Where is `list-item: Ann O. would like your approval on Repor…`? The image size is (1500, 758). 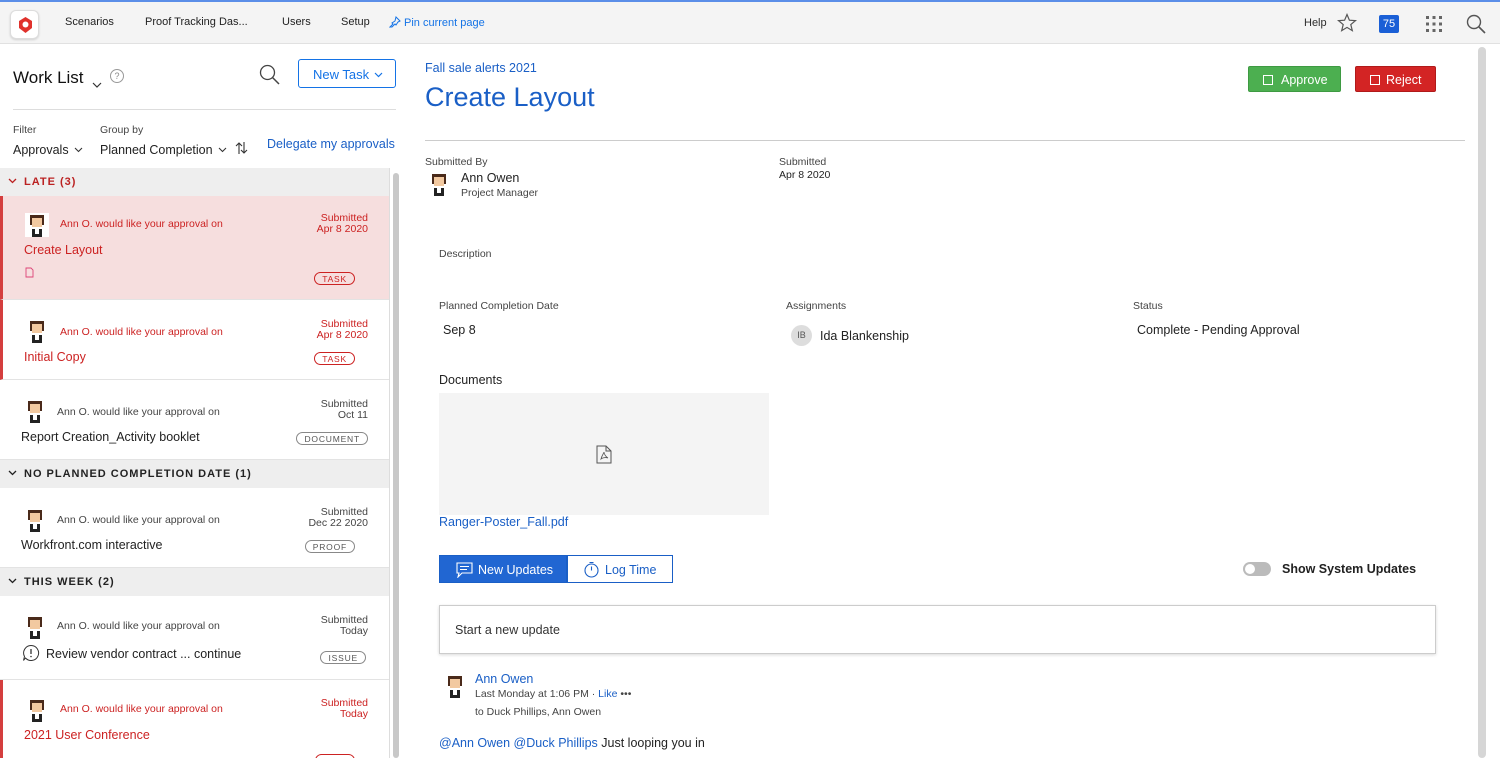 list-item: Ann O. would like your approval on Repor… is located at coordinates (194, 420).